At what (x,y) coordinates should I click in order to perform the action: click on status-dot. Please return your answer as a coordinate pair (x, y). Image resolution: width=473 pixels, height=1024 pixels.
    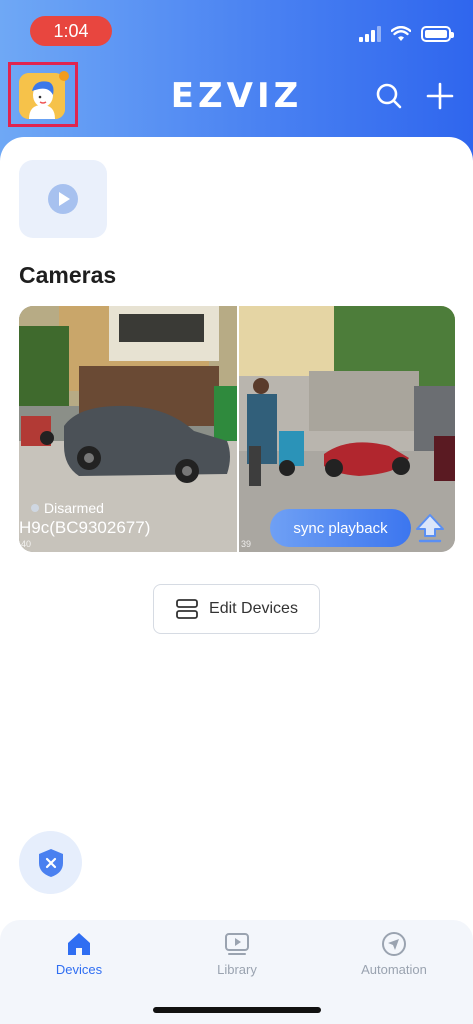
    Looking at the image, I should click on (35, 508).